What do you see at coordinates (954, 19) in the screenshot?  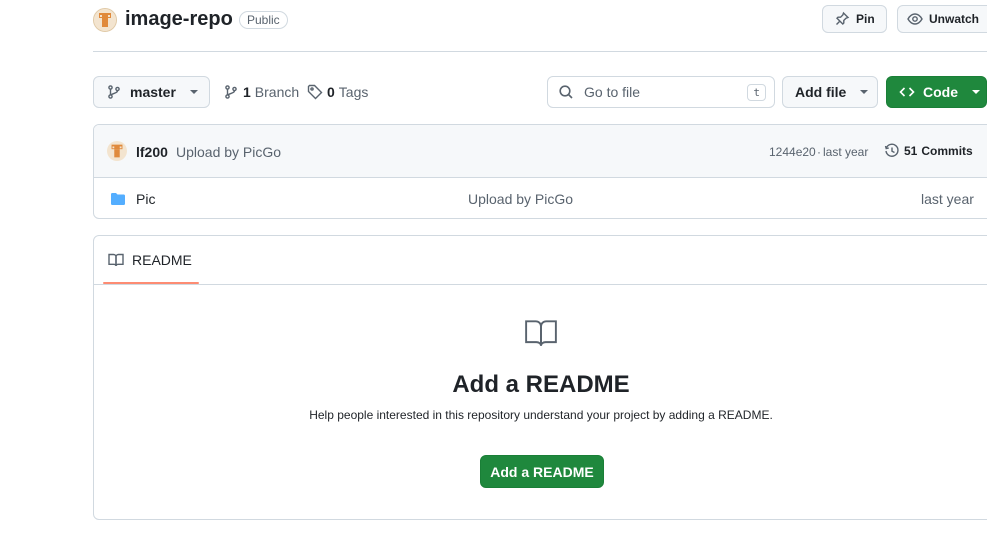 I see `unwatch-label: Unwatch` at bounding box center [954, 19].